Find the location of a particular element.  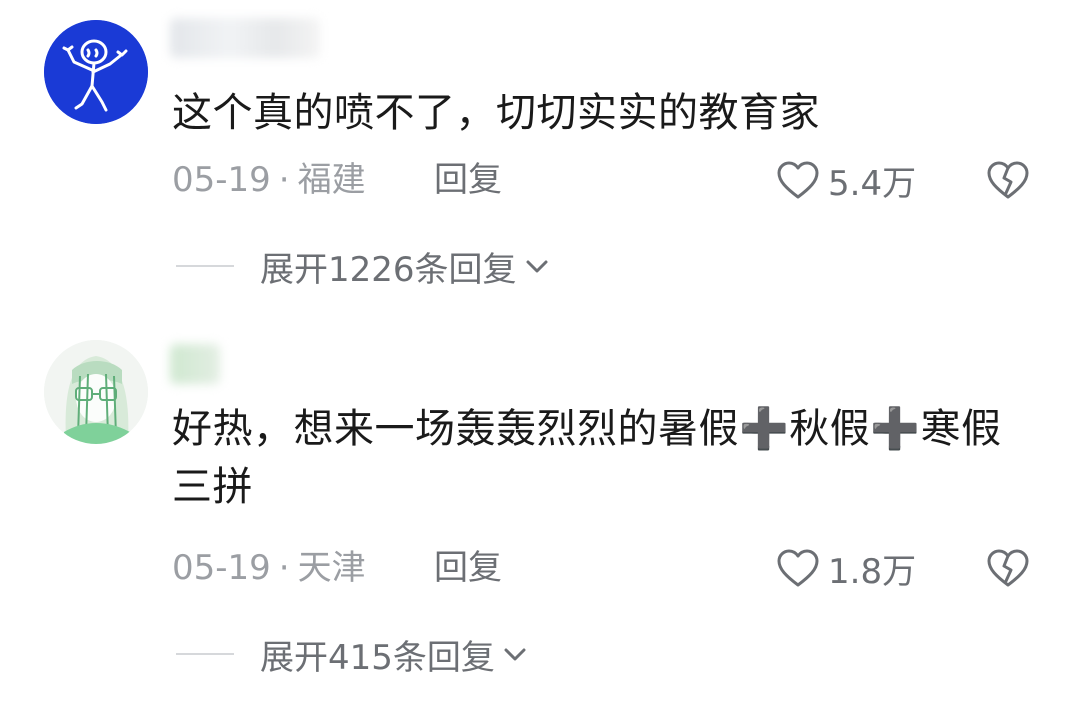

comment-meta: 05-19 · 天津 is located at coordinates (269, 568).